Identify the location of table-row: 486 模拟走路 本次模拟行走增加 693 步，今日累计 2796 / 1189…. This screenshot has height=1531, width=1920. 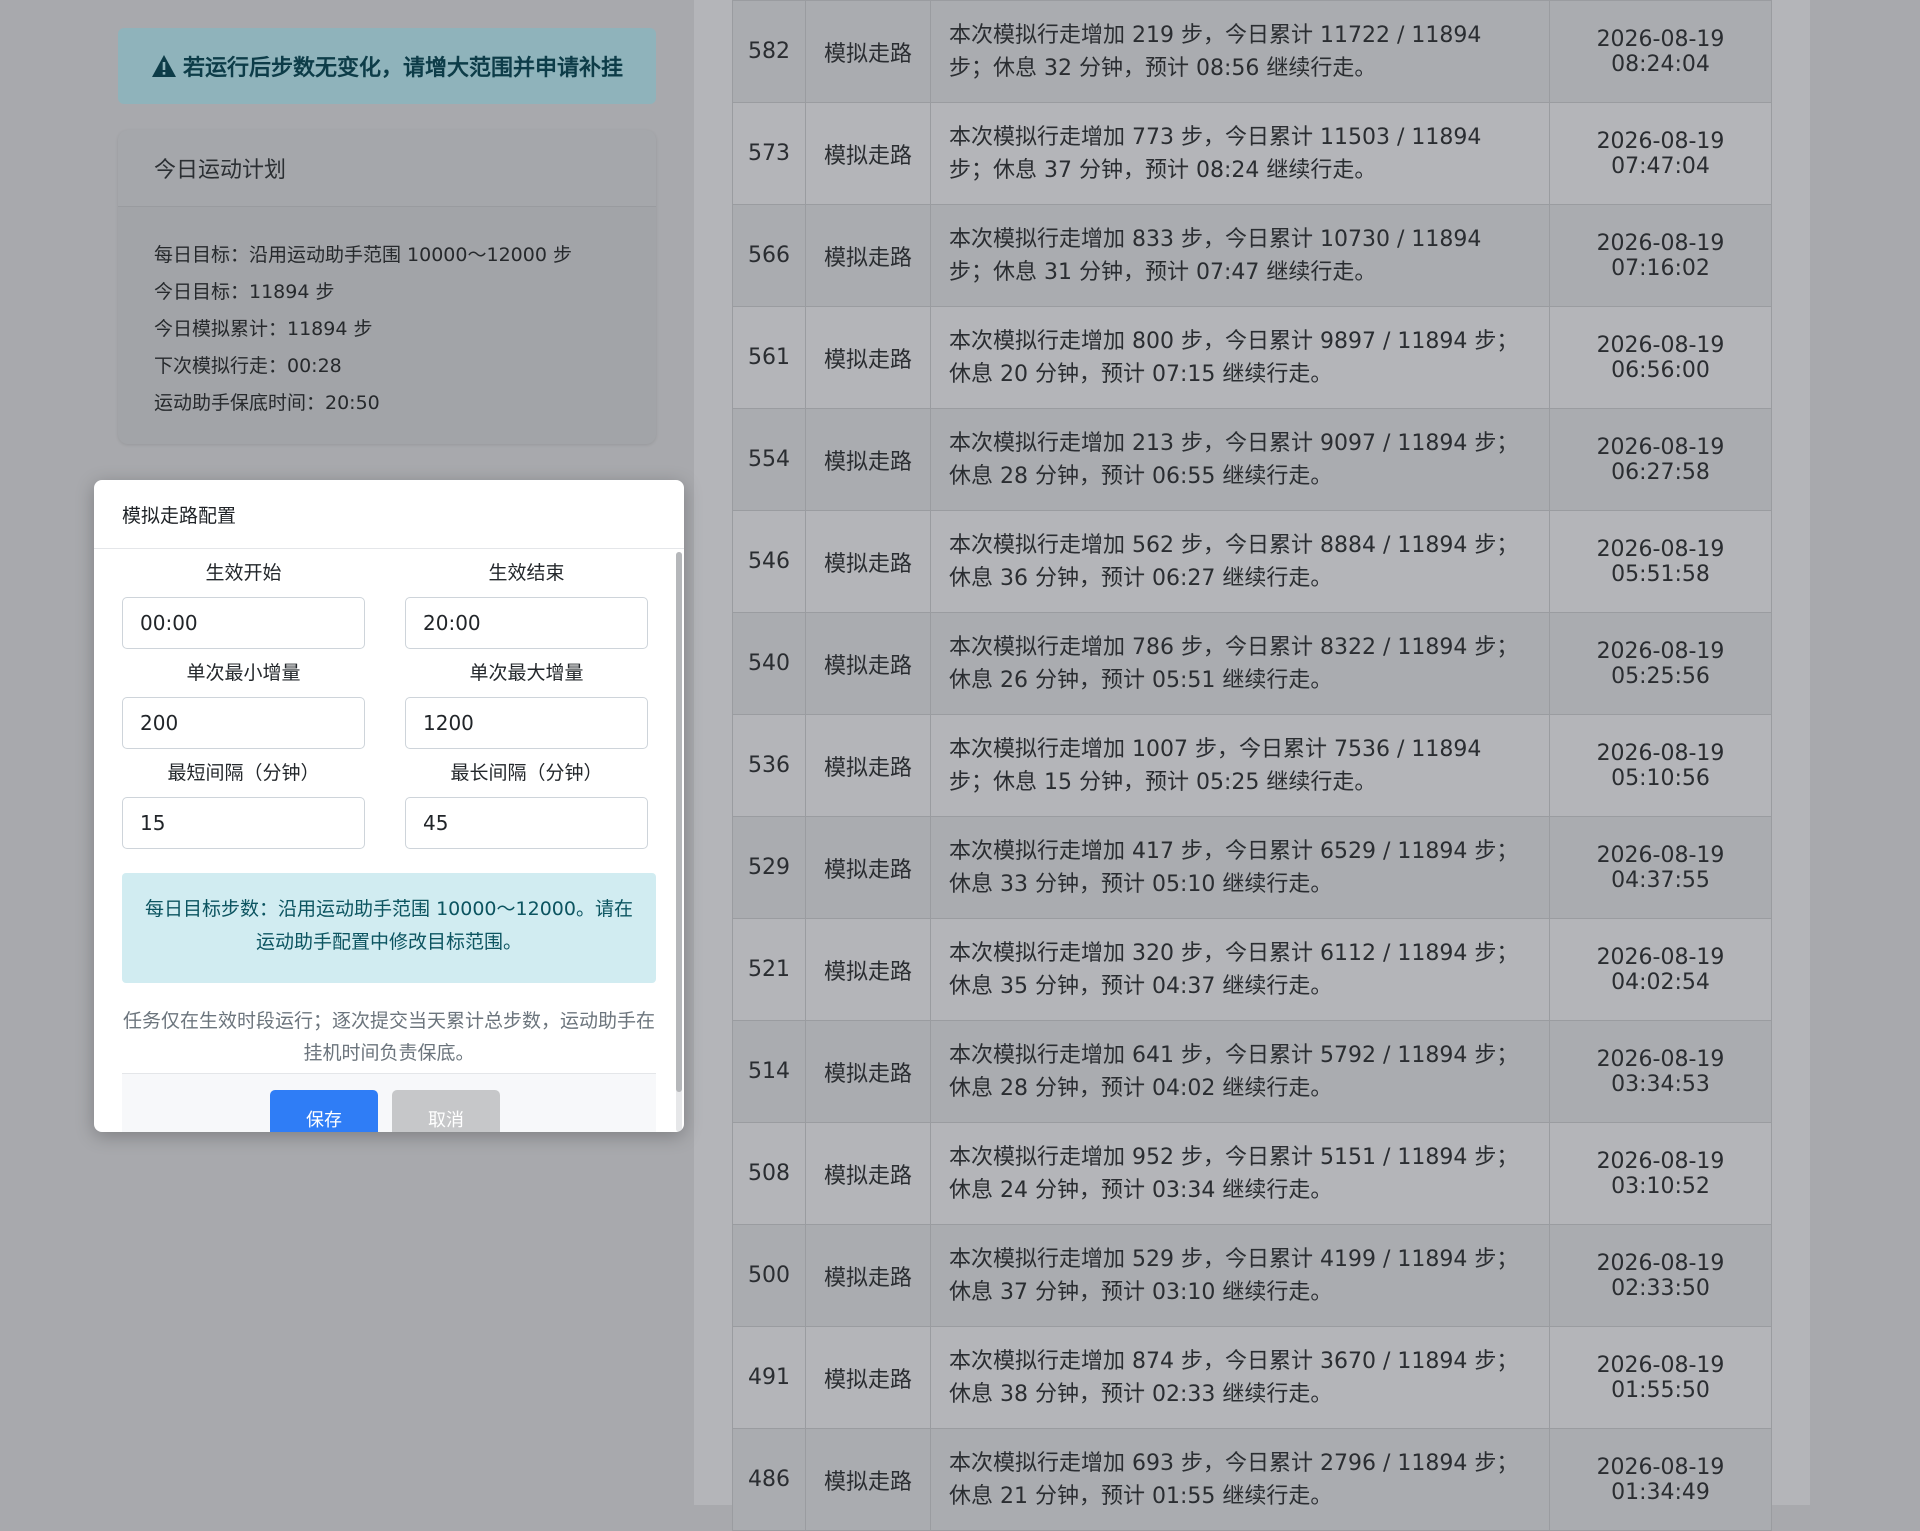
(1252, 1479).